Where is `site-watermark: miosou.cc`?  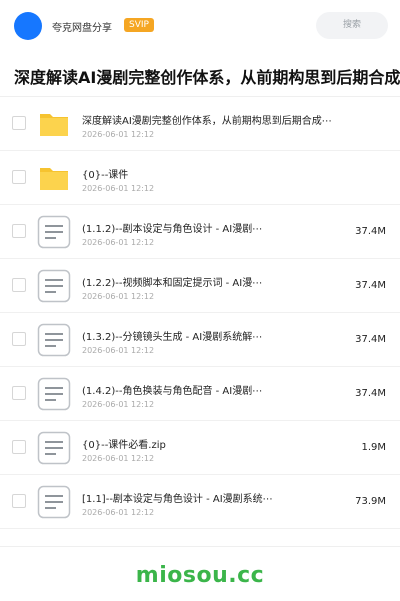 site-watermark: miosou.cc is located at coordinates (200, 575).